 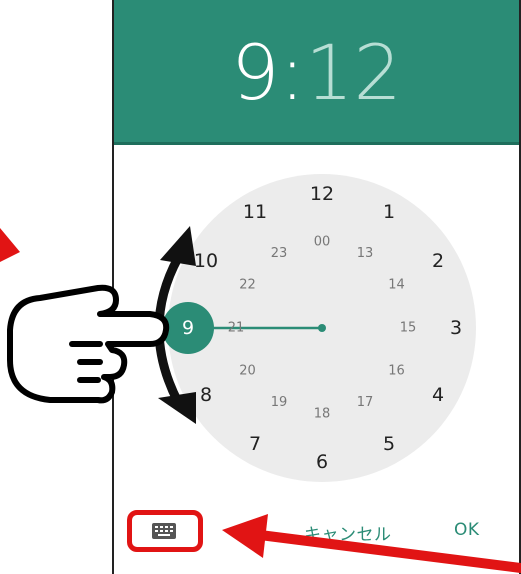 What do you see at coordinates (88, 344) in the screenshot?
I see `pointing-hand-icon` at bounding box center [88, 344].